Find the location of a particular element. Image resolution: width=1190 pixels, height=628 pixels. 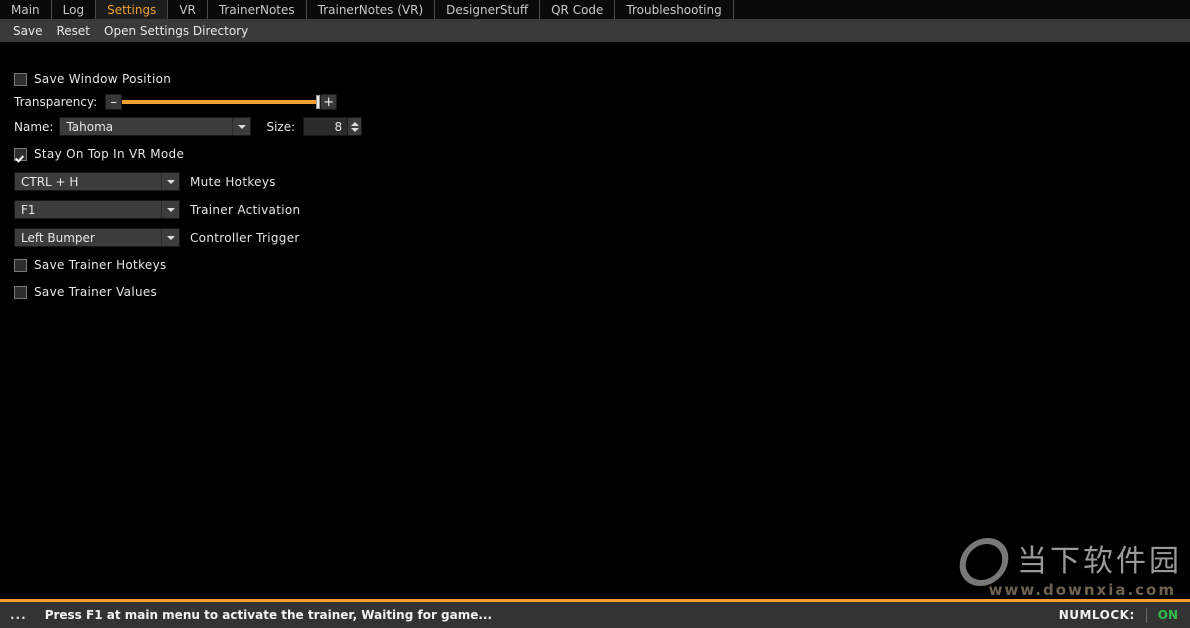

font-size-label: Size: is located at coordinates (281, 126).